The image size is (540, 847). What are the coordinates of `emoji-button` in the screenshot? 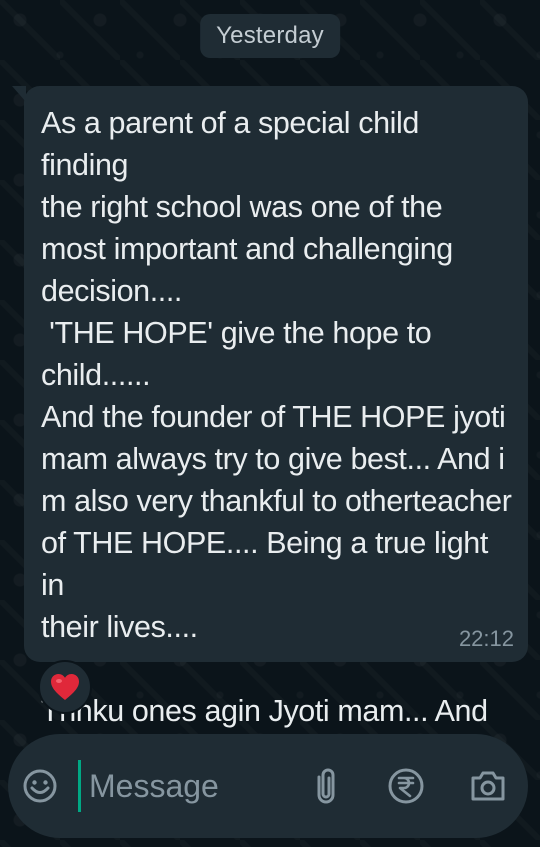 It's located at (40, 786).